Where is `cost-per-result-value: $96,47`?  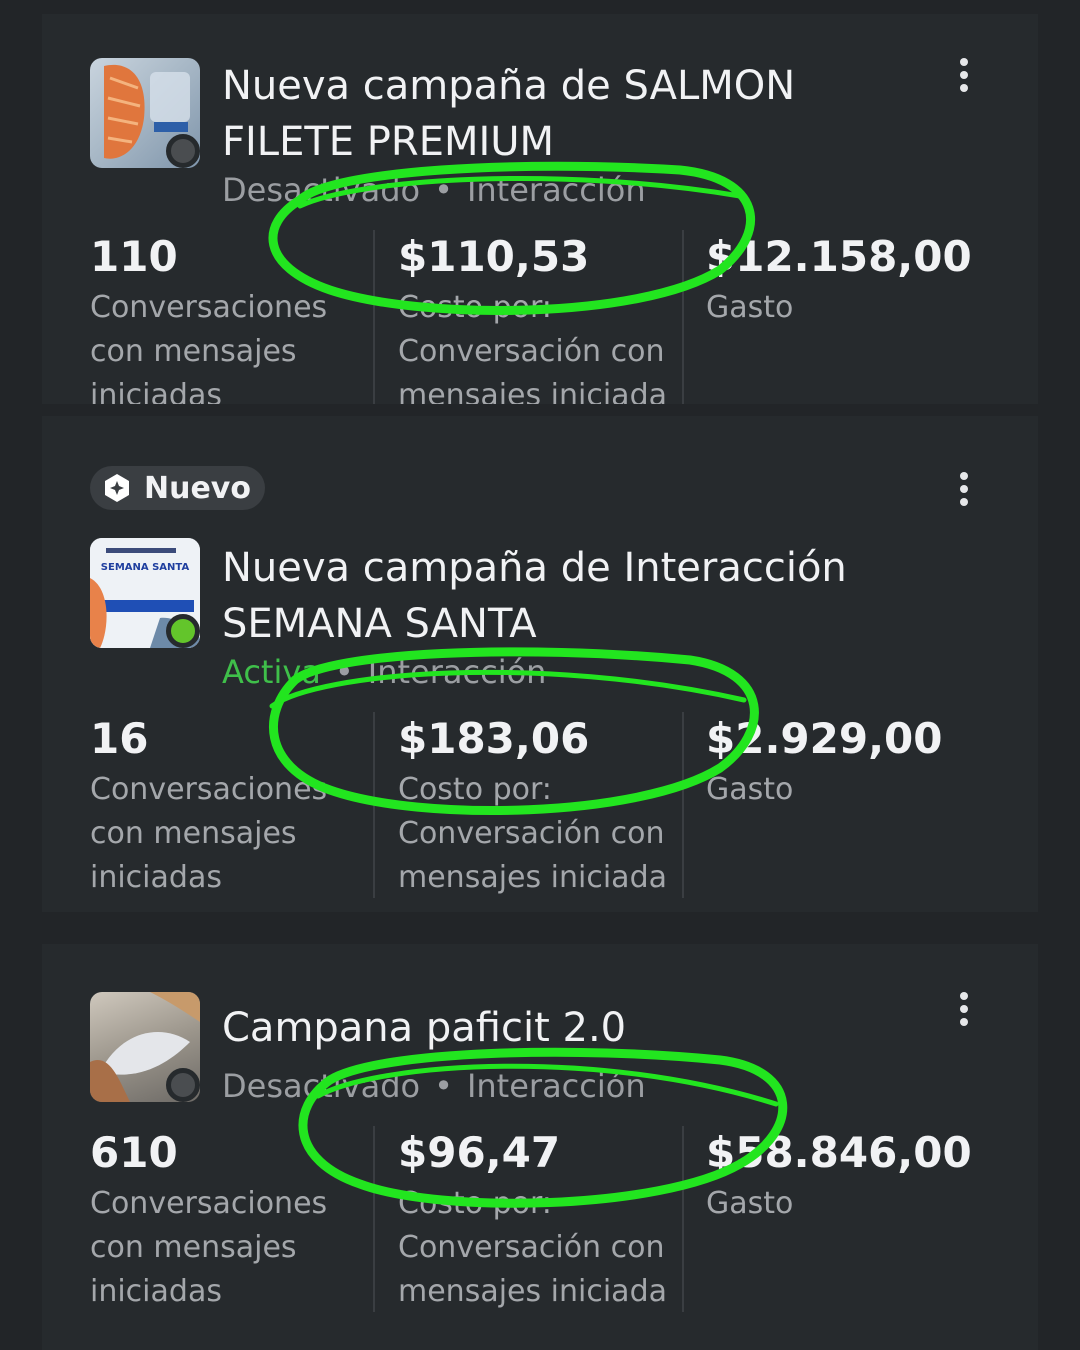 cost-per-result-value: $96,47 is located at coordinates (479, 1152).